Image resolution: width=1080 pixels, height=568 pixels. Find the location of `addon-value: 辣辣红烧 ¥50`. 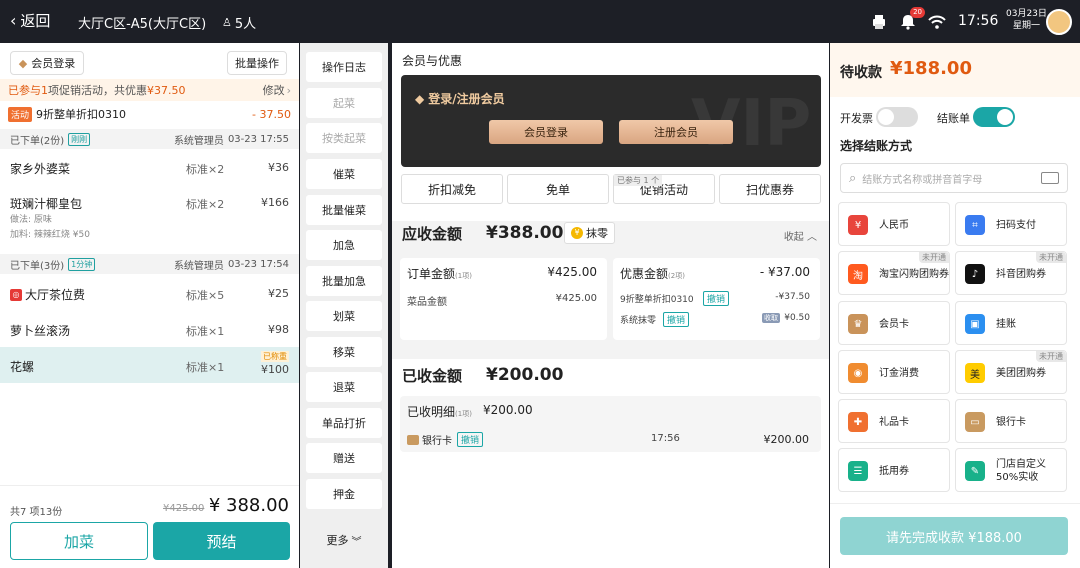

addon-value: 辣辣红烧 ¥50 is located at coordinates (61, 235).